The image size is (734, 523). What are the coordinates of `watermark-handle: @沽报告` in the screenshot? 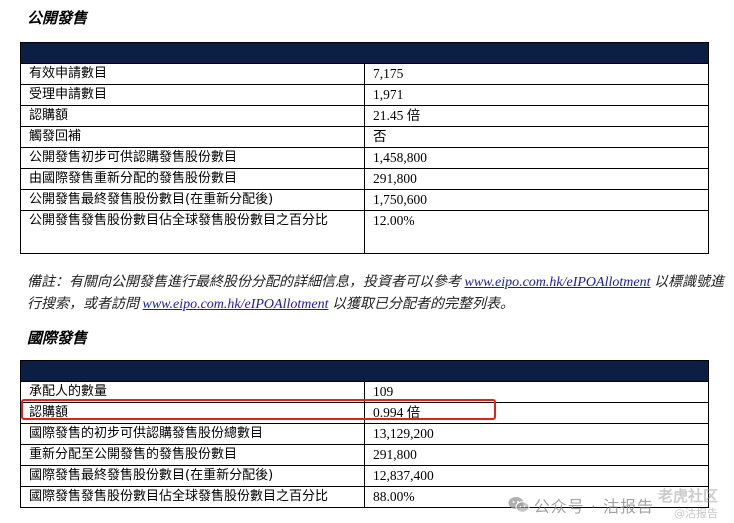 It's located at (696, 513).